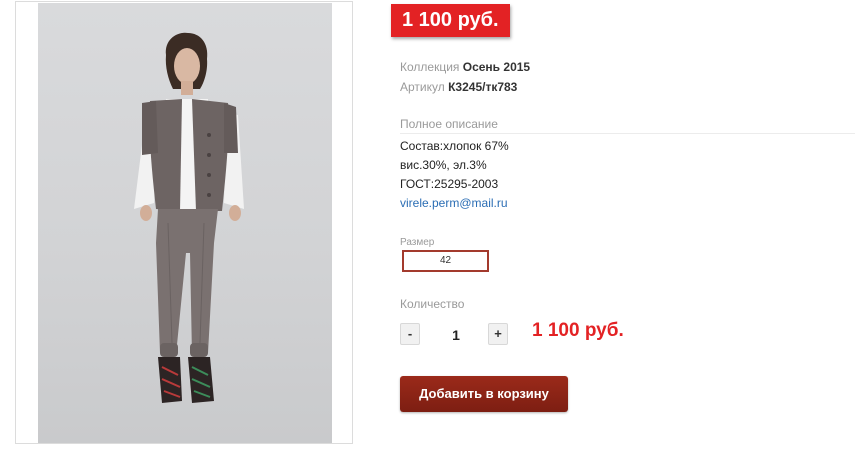  What do you see at coordinates (432, 304) in the screenshot?
I see `quantity-label: Количество` at bounding box center [432, 304].